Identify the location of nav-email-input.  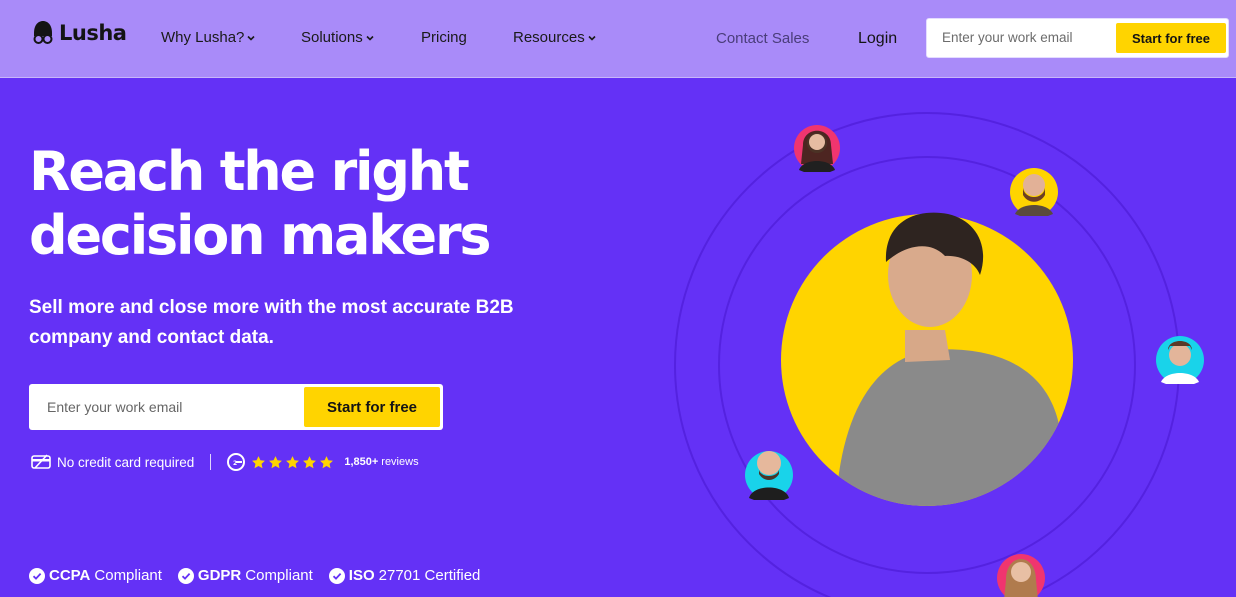
(1027, 37).